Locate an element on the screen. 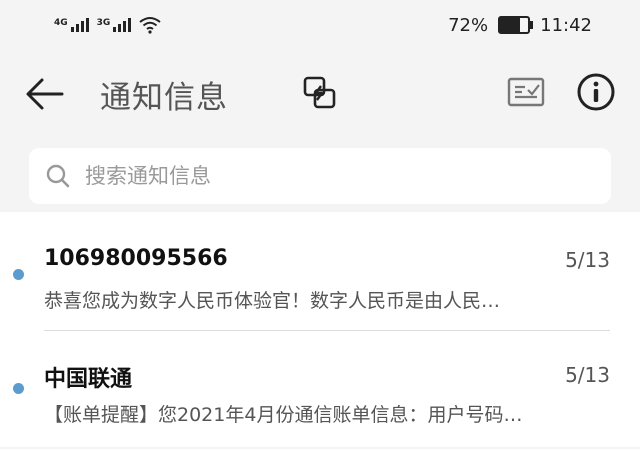 This screenshot has height=449, width=640. signal-4g-icon: 4G is located at coordinates (71, 25).